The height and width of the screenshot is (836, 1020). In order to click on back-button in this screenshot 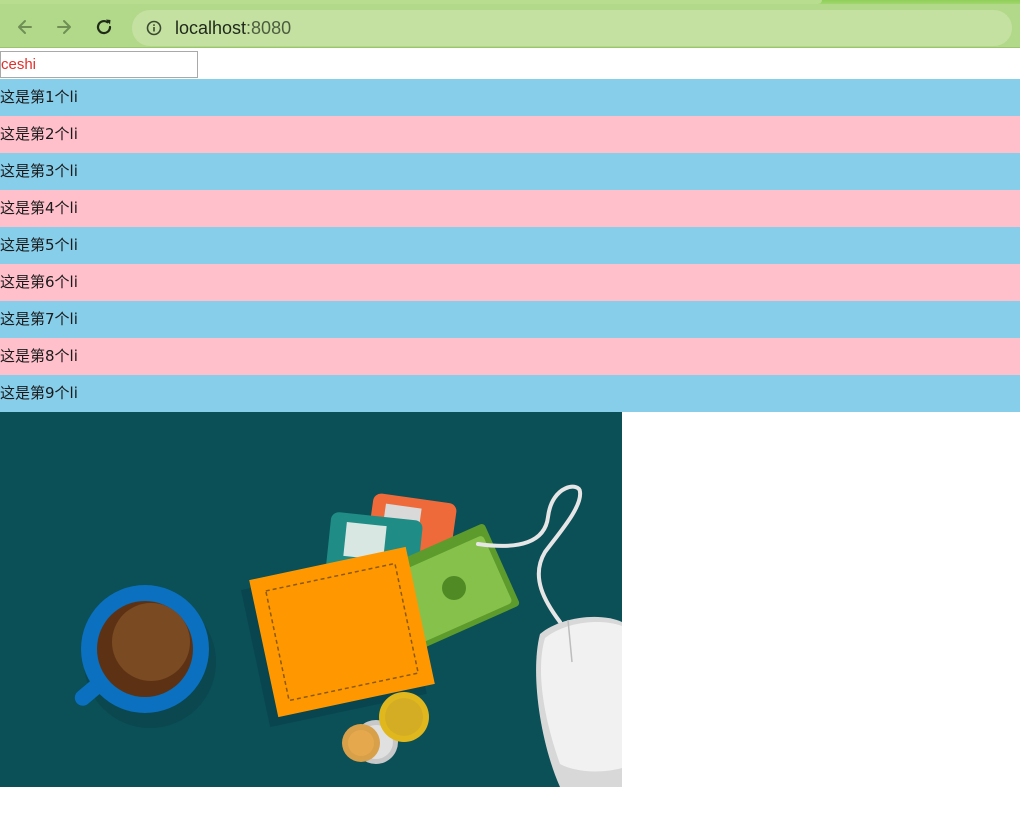, I will do `click(25, 27)`.